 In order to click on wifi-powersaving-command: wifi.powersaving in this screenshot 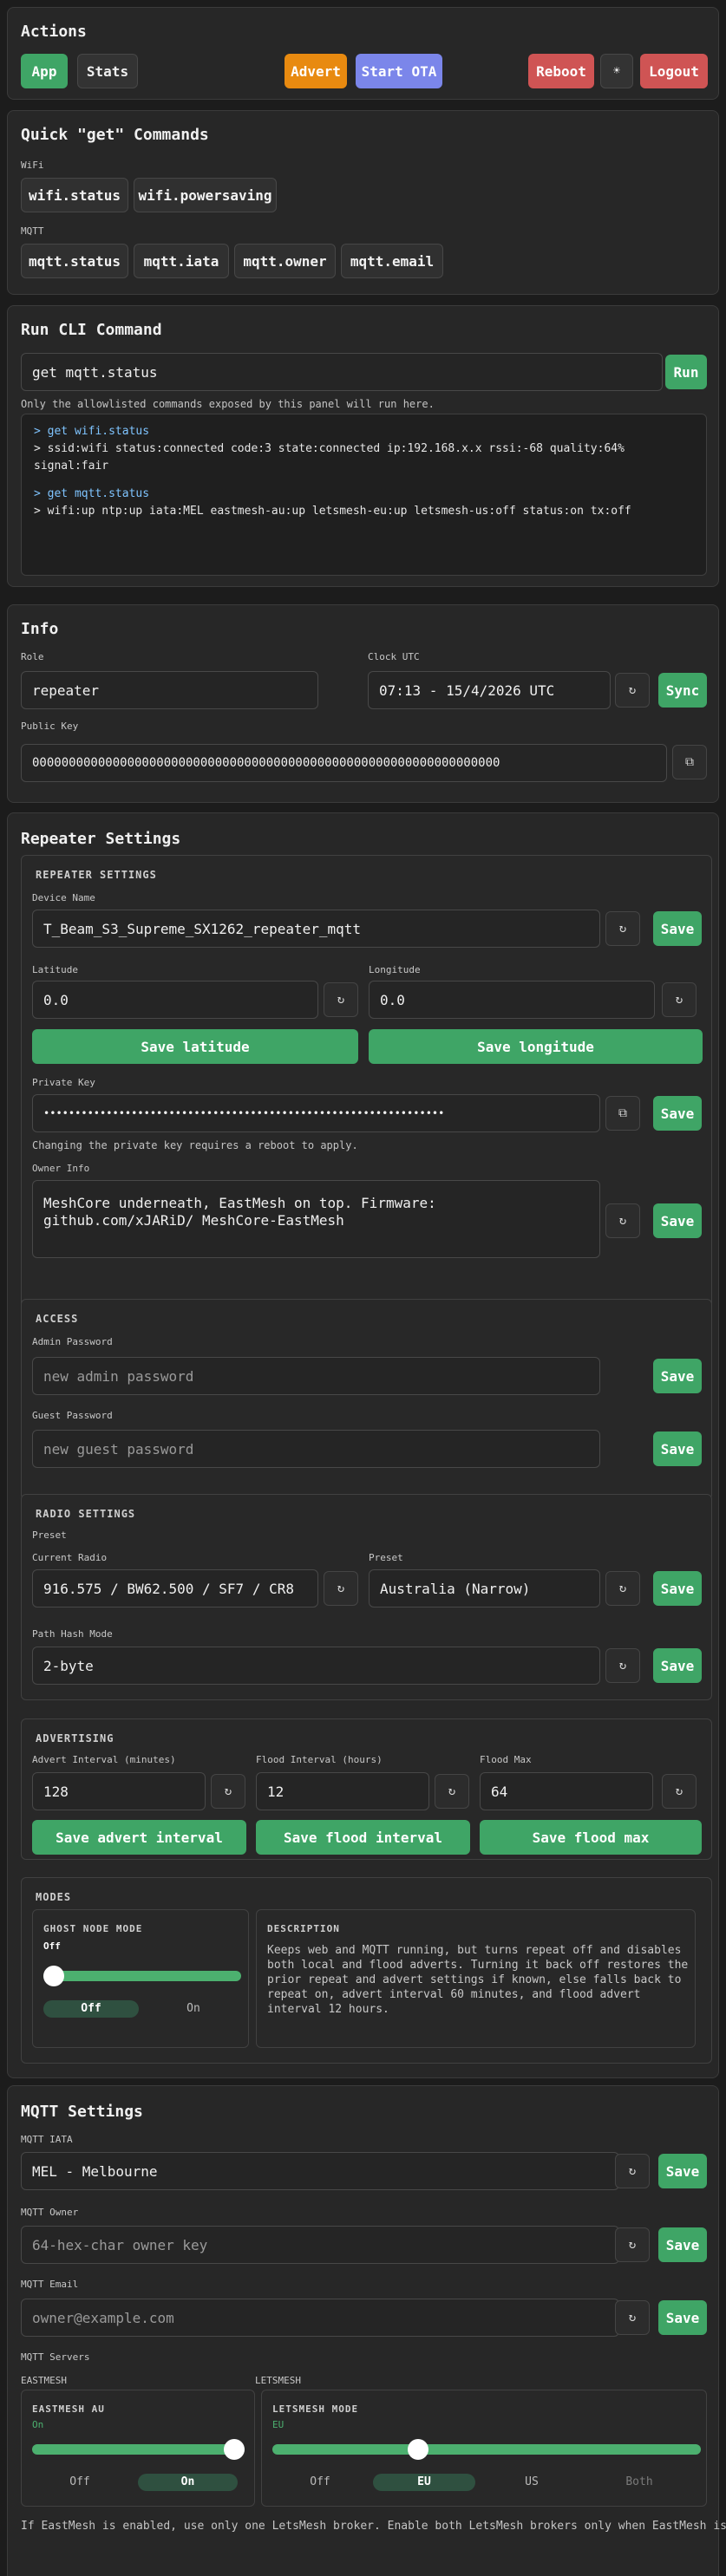, I will do `click(205, 195)`.